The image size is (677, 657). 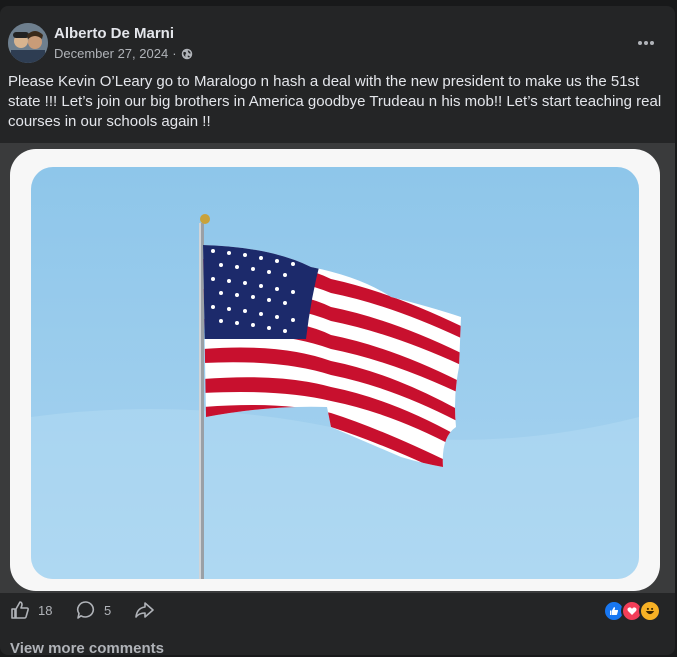 I want to click on comment-count: 5, so click(x=108, y=610).